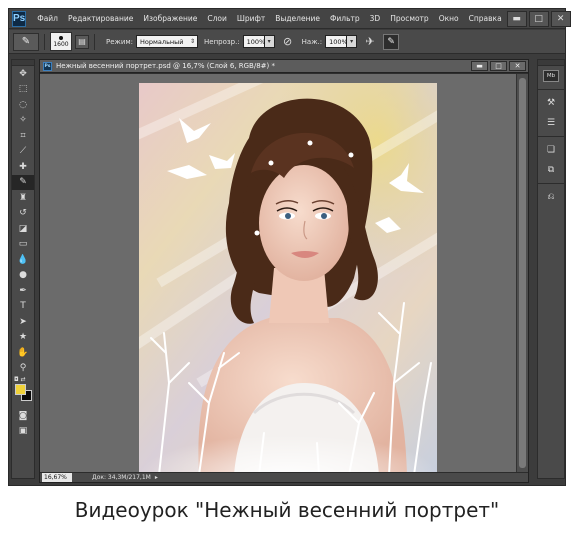 Image resolution: width=574 pixels, height=535 pixels. Describe the element at coordinates (23, 105) in the screenshot. I see `lasso-icon: ◌` at that location.